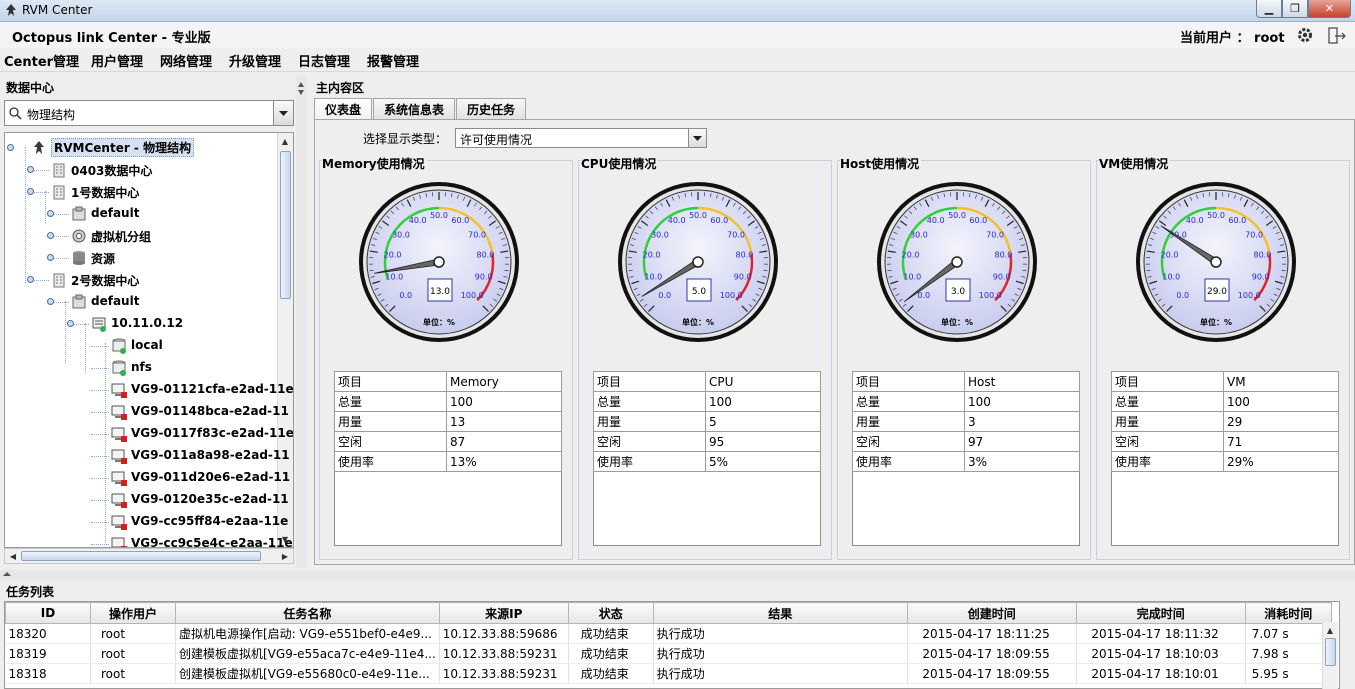  What do you see at coordinates (48, 613) in the screenshot?
I see `column-header: ID` at bounding box center [48, 613].